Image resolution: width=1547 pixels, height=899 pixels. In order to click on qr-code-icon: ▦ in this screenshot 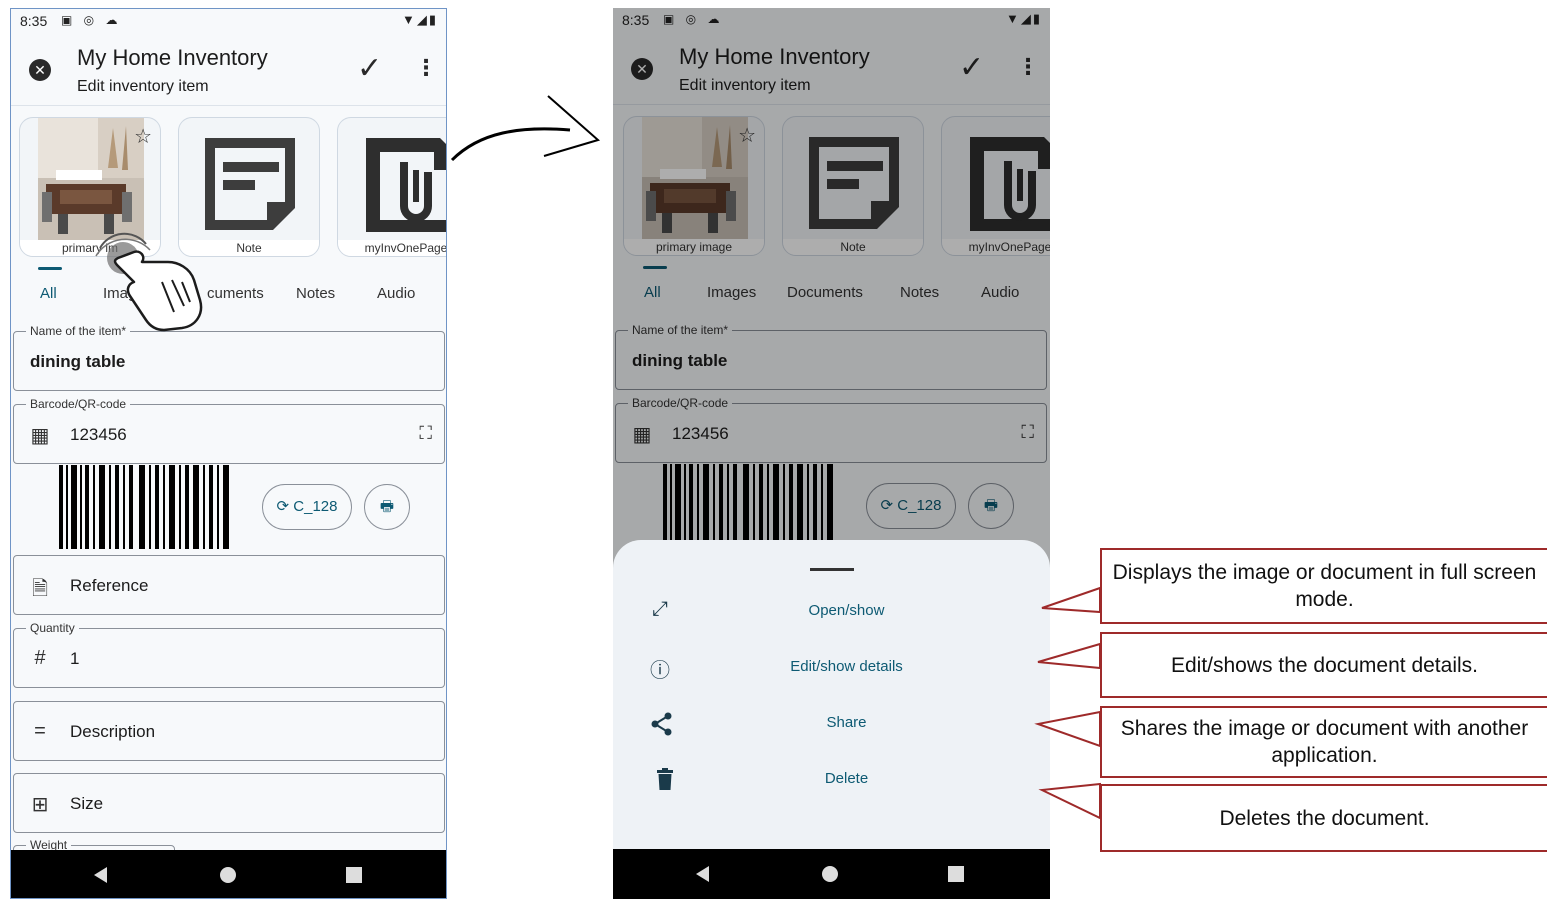, I will do `click(40, 436)`.